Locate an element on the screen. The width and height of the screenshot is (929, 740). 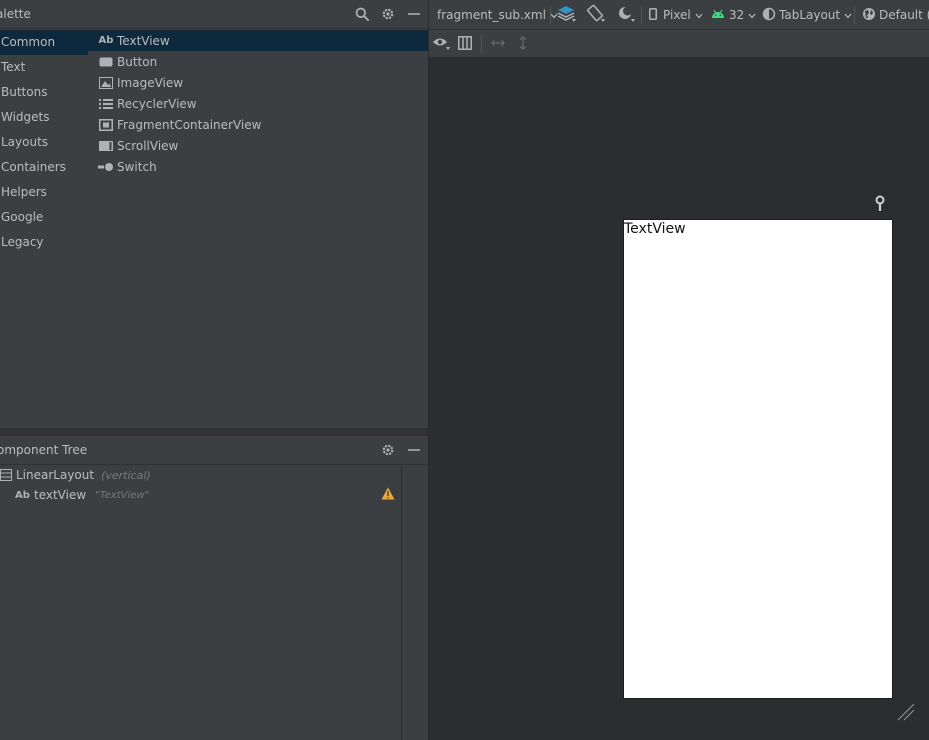
tree-node-textview: Ab textView "TextView" is located at coordinates (82, 495).